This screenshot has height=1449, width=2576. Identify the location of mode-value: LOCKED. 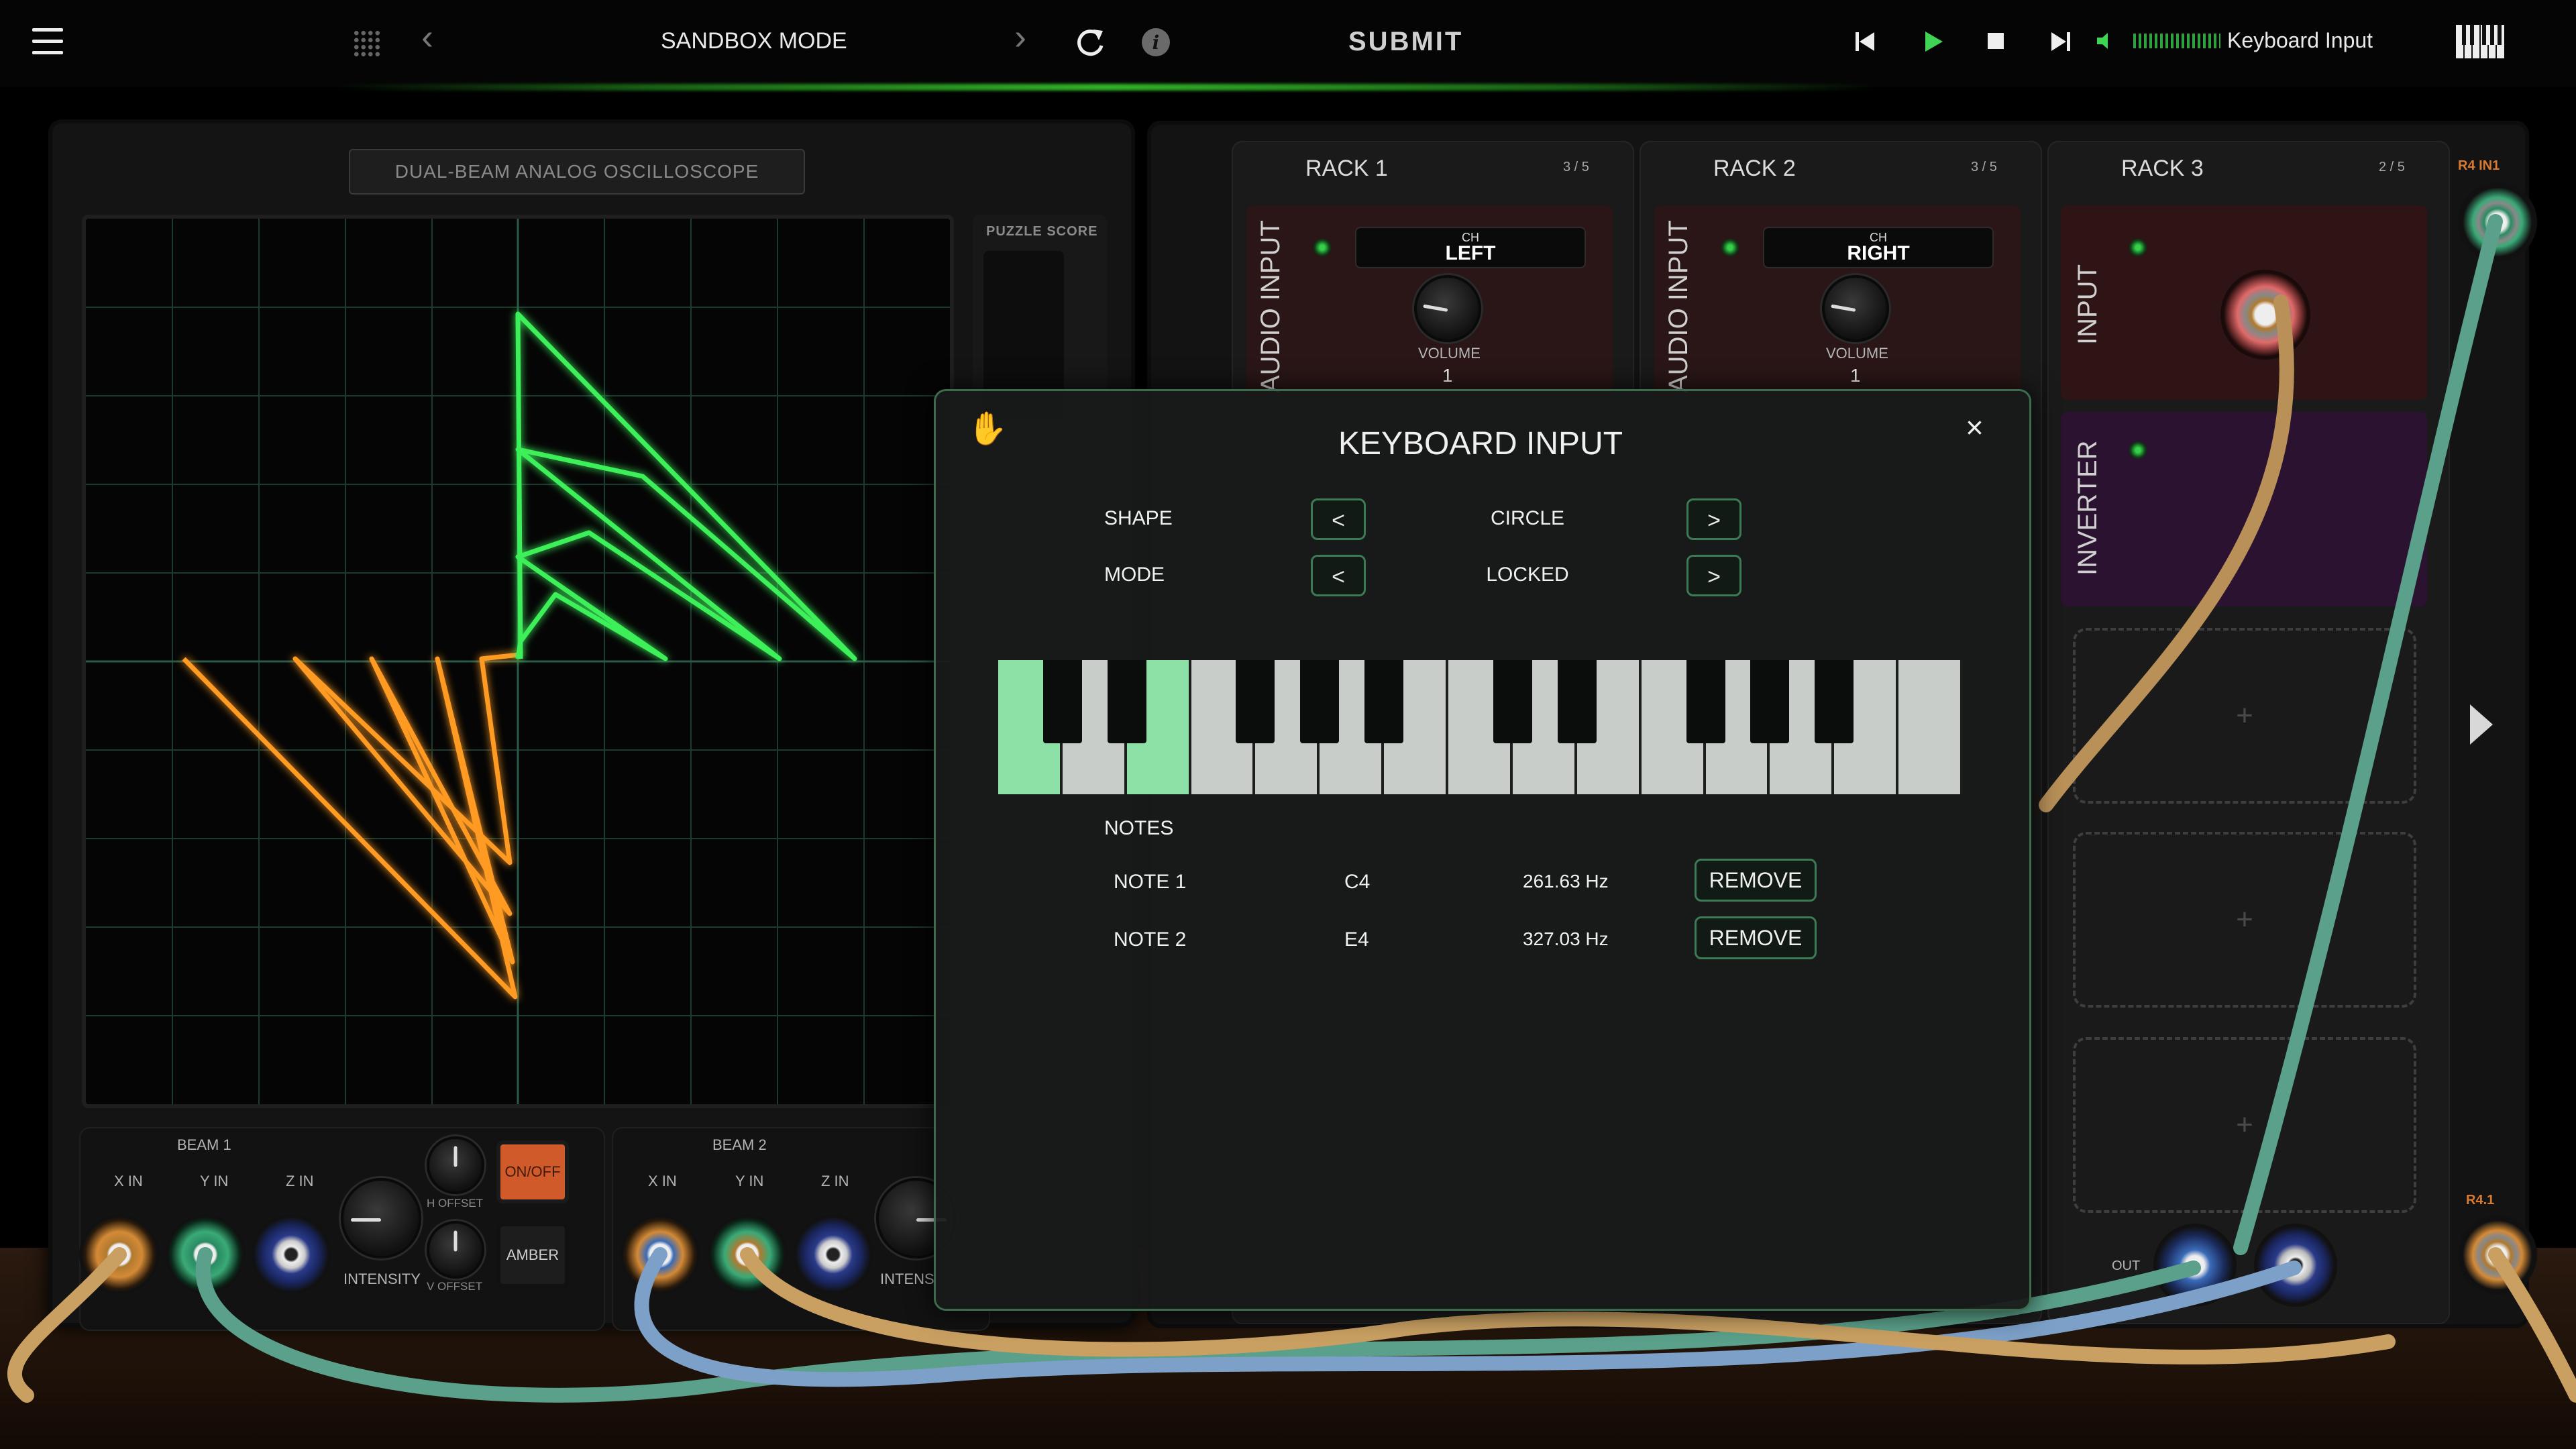
(1527, 575).